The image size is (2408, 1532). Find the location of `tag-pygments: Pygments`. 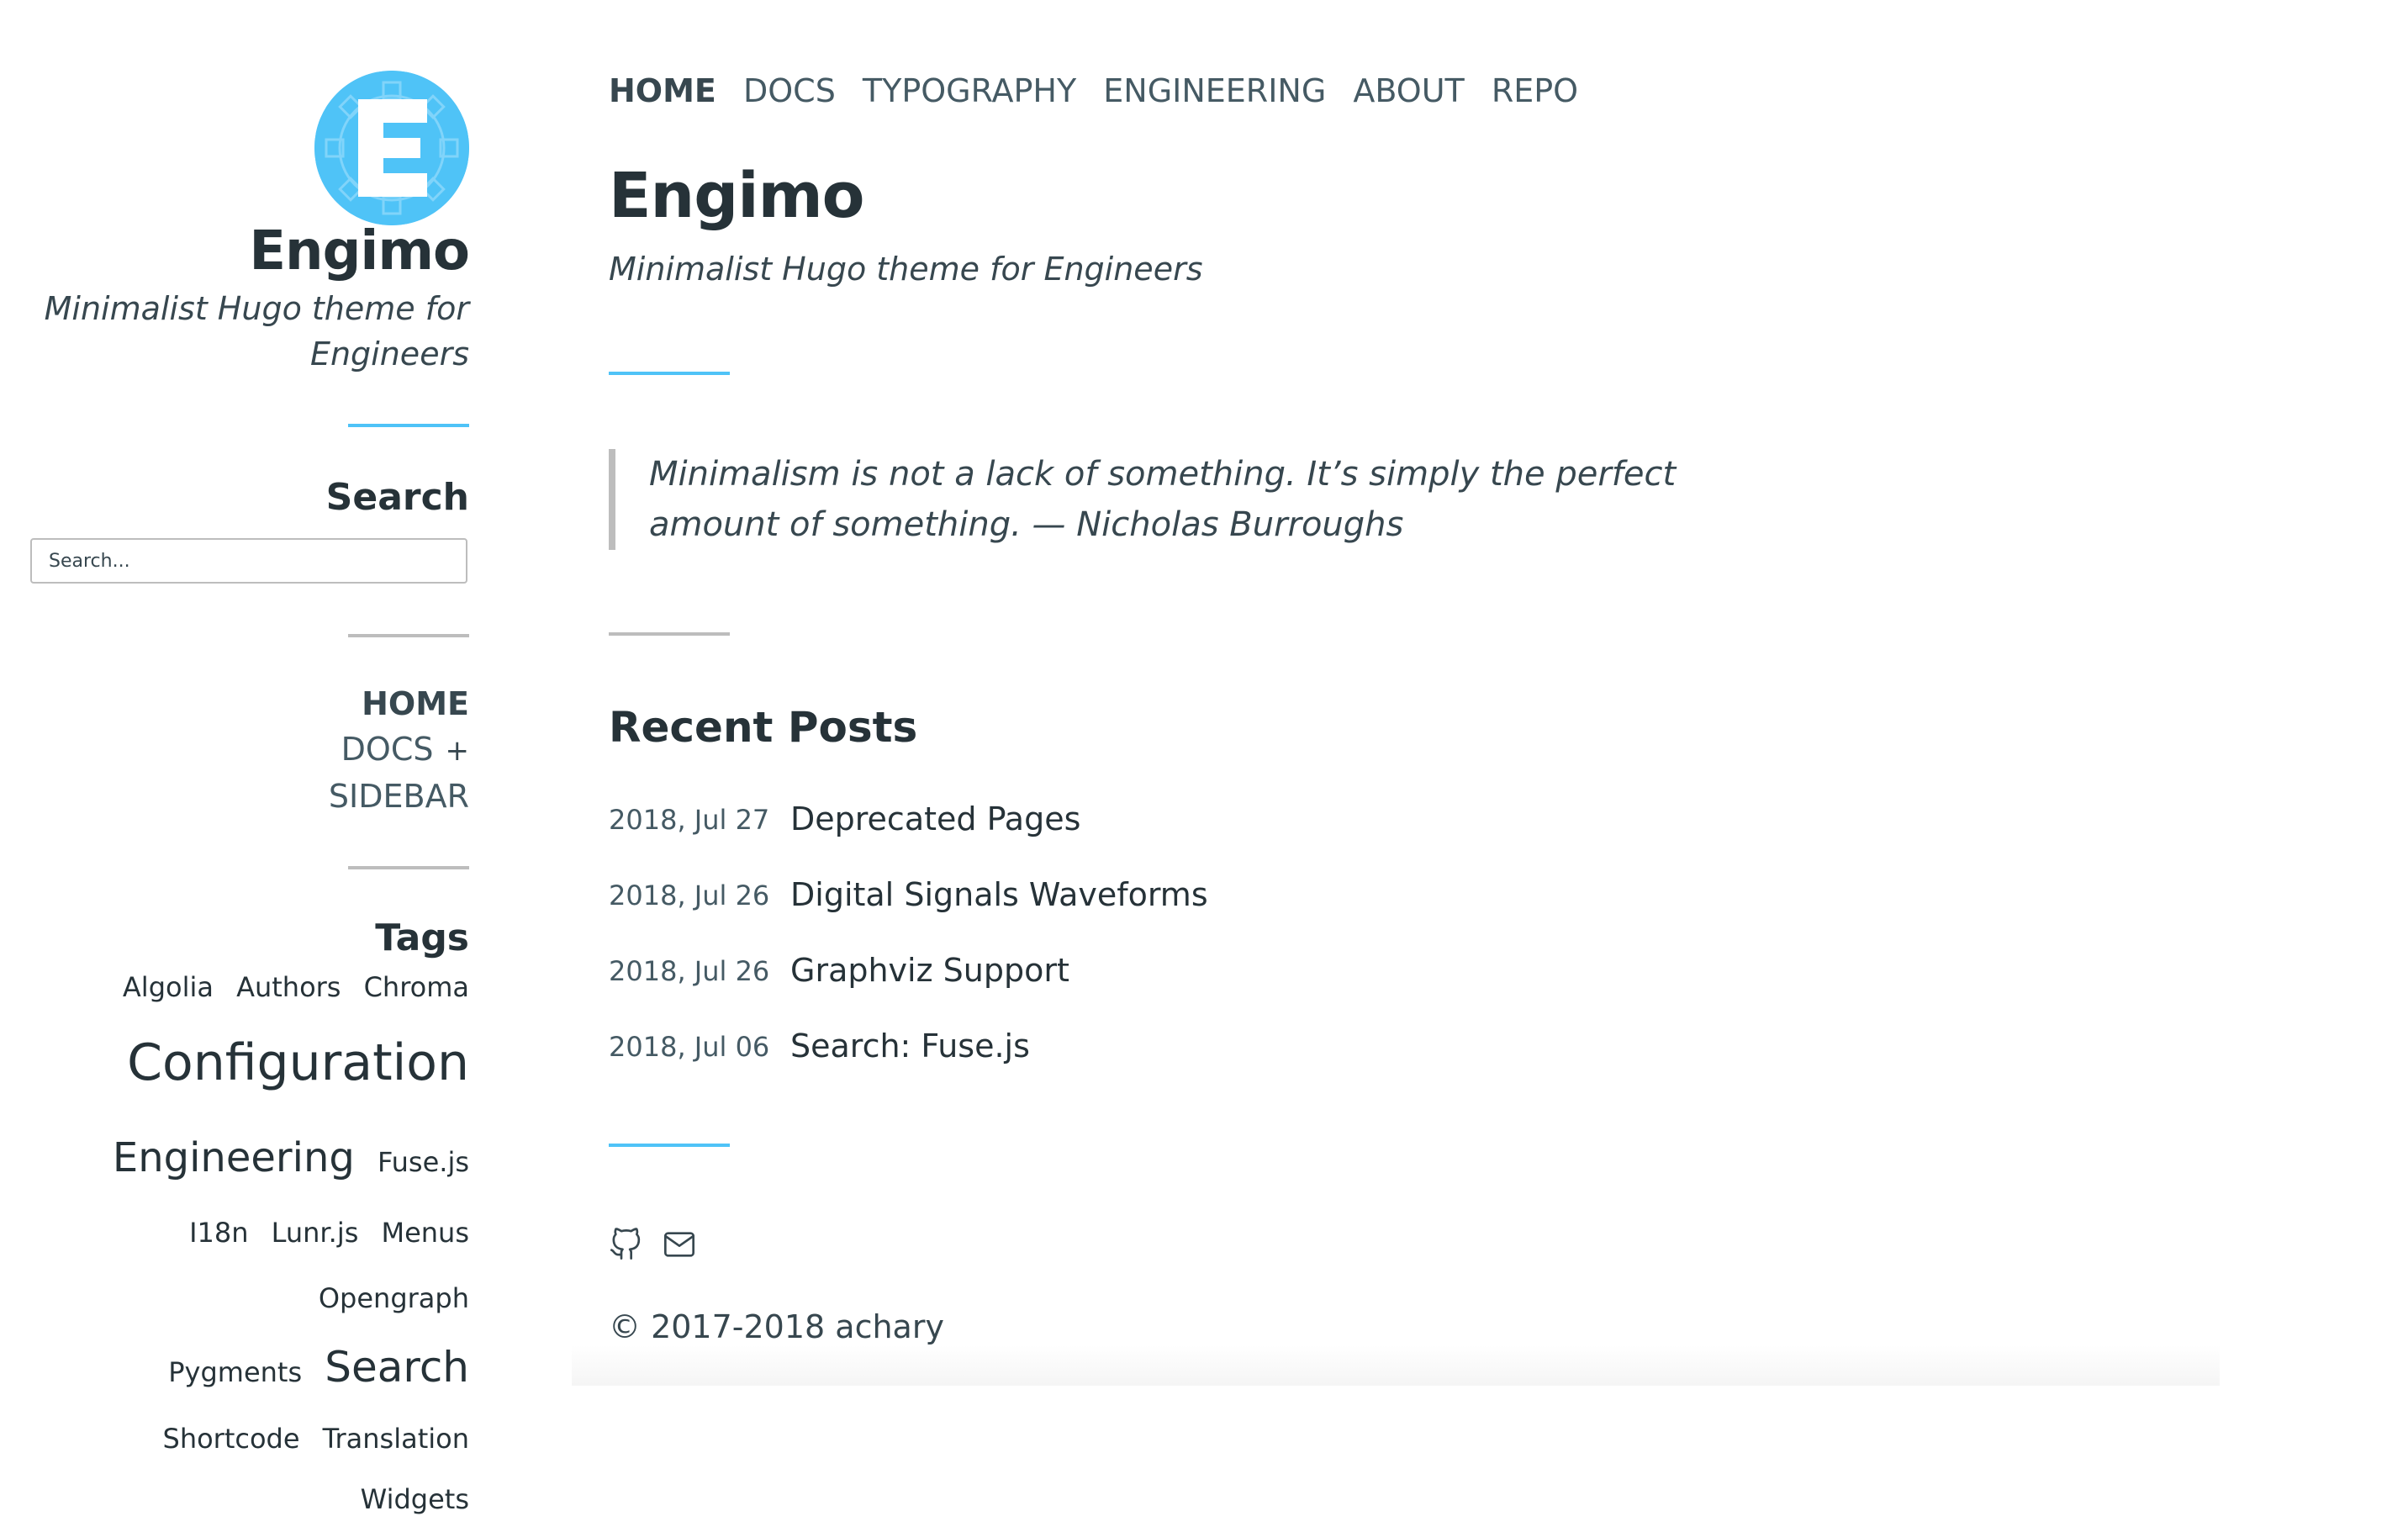

tag-pygments: Pygments is located at coordinates (235, 1372).